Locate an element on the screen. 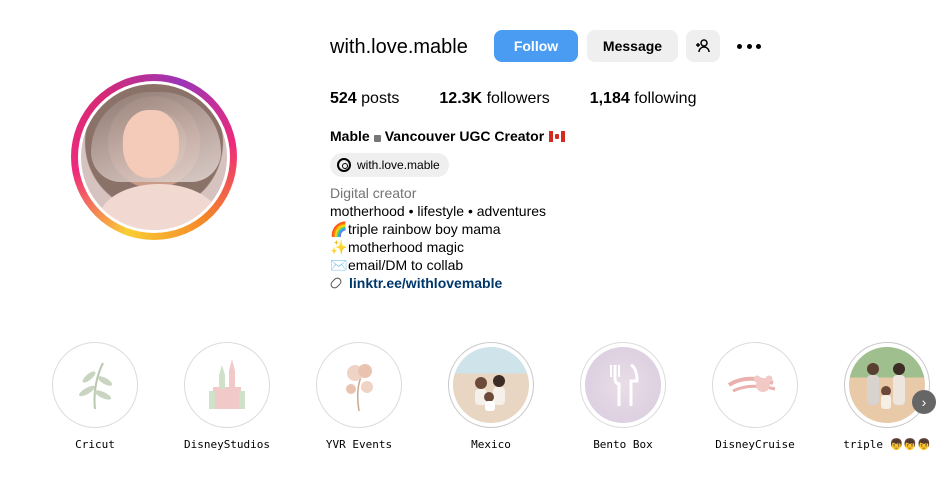 The height and width of the screenshot is (490, 950). highlight-label: Bento Box is located at coordinates (623, 444).